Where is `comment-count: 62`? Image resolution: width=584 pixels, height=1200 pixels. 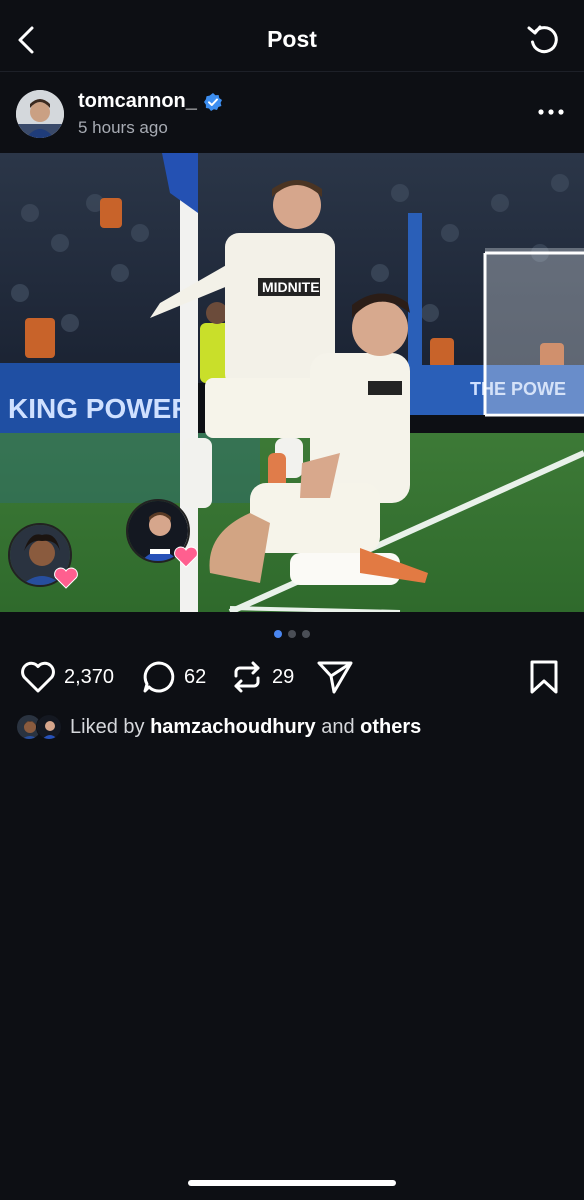 comment-count: 62 is located at coordinates (195, 676).